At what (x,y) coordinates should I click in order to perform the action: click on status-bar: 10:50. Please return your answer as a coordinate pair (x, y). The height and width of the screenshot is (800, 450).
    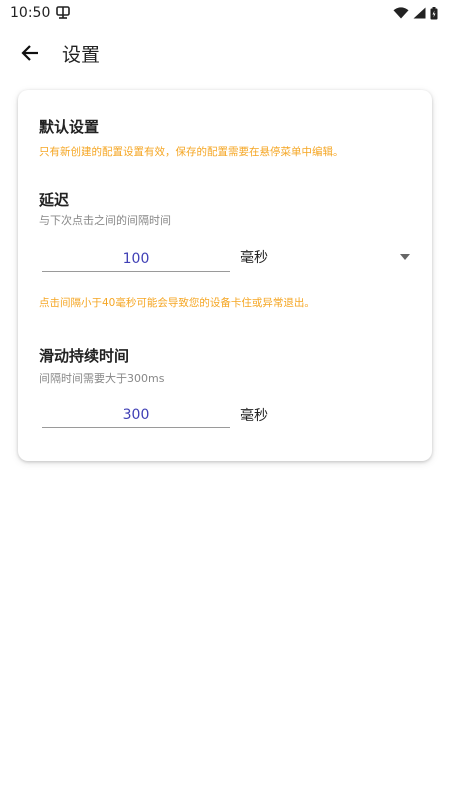
    Looking at the image, I should click on (225, 13).